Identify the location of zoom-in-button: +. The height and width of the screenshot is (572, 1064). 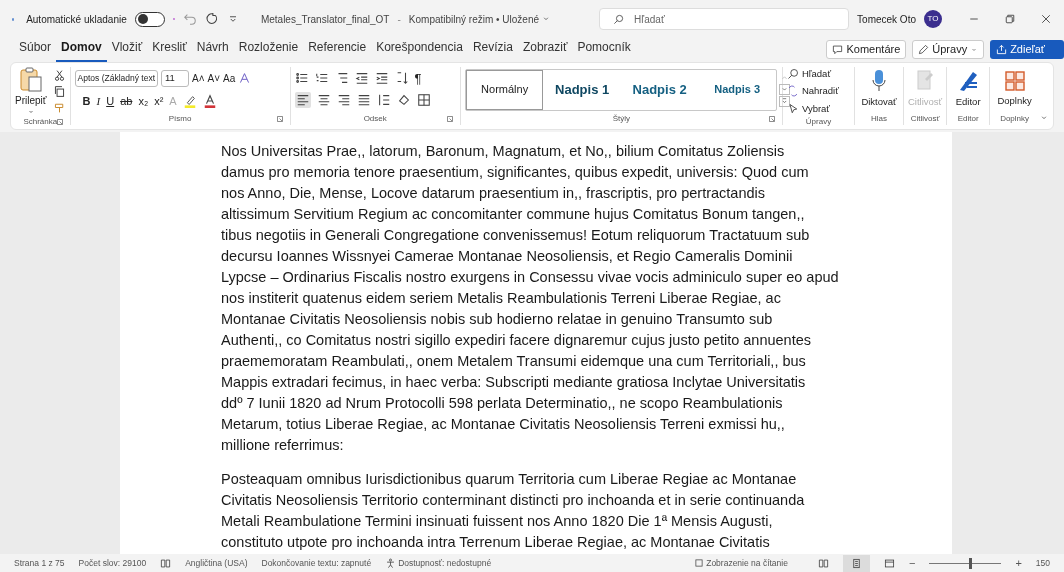
(1018, 563).